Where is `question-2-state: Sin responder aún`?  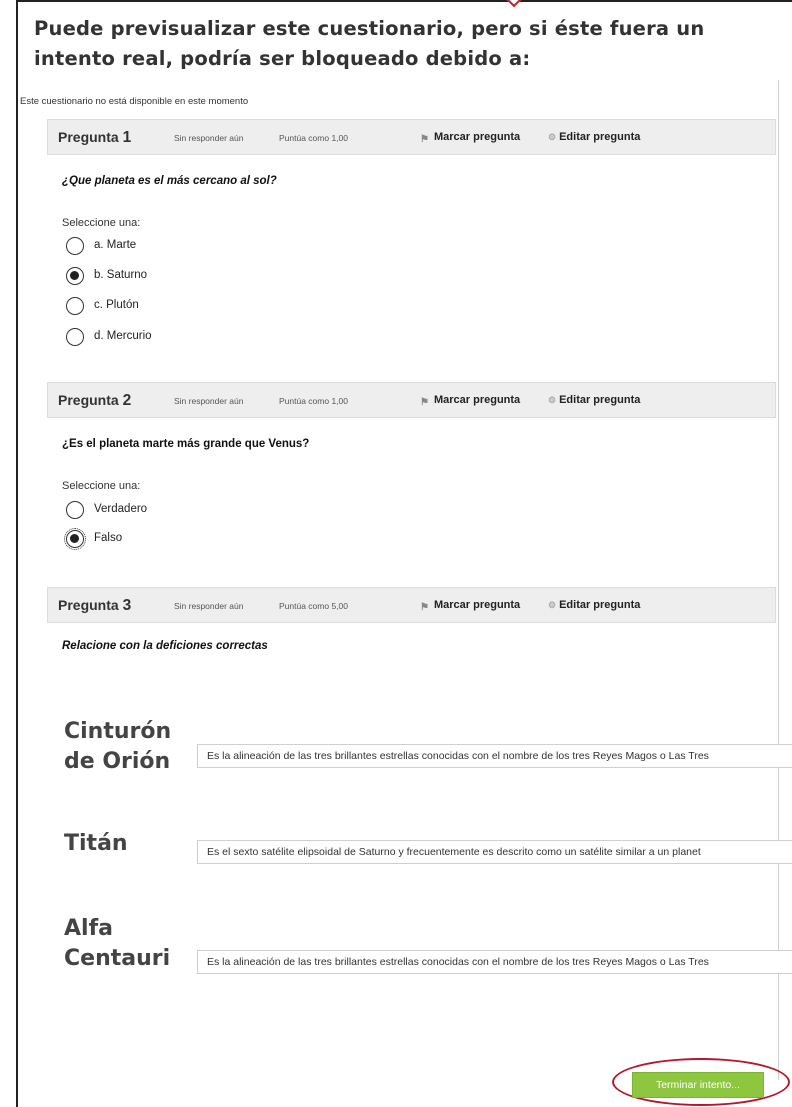
question-2-state: Sin responder aún is located at coordinates (209, 401).